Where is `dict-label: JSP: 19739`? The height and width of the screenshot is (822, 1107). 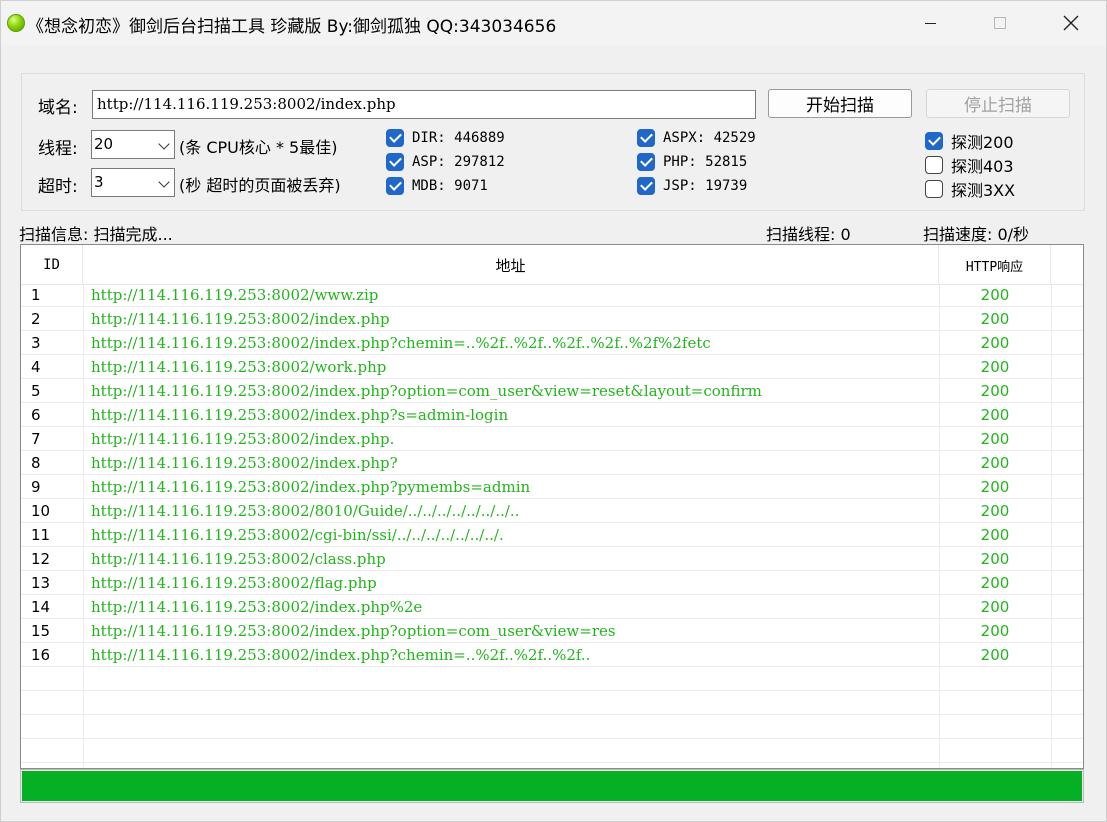 dict-label: JSP: 19739 is located at coordinates (705, 186).